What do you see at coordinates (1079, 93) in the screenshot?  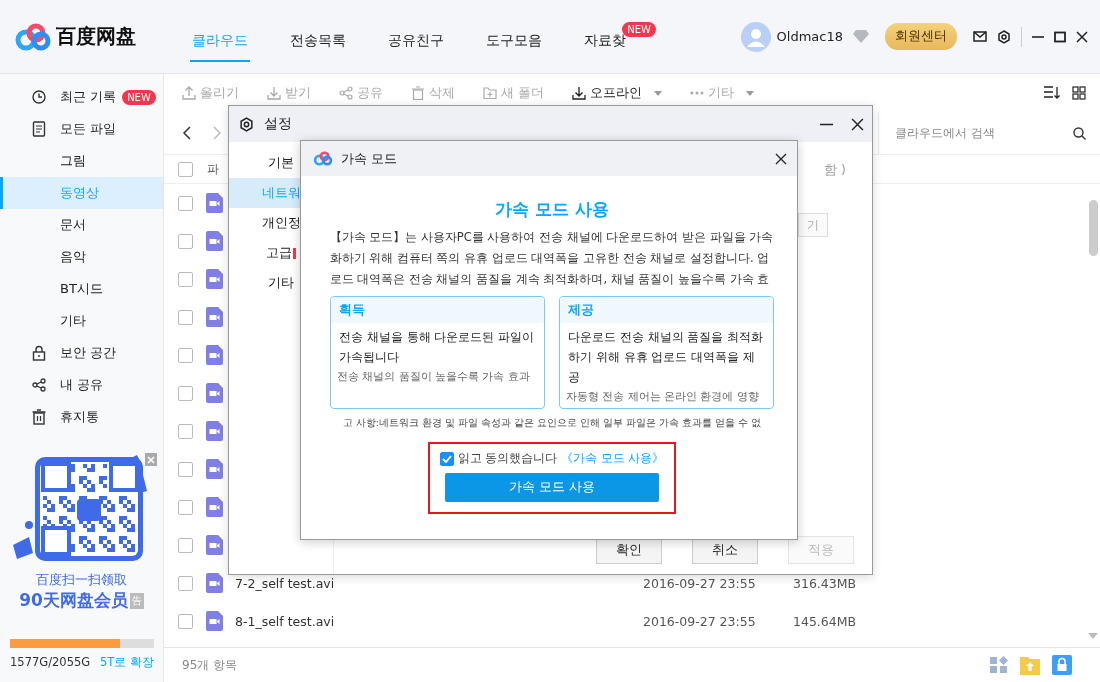 I see `grid-view-icon` at bounding box center [1079, 93].